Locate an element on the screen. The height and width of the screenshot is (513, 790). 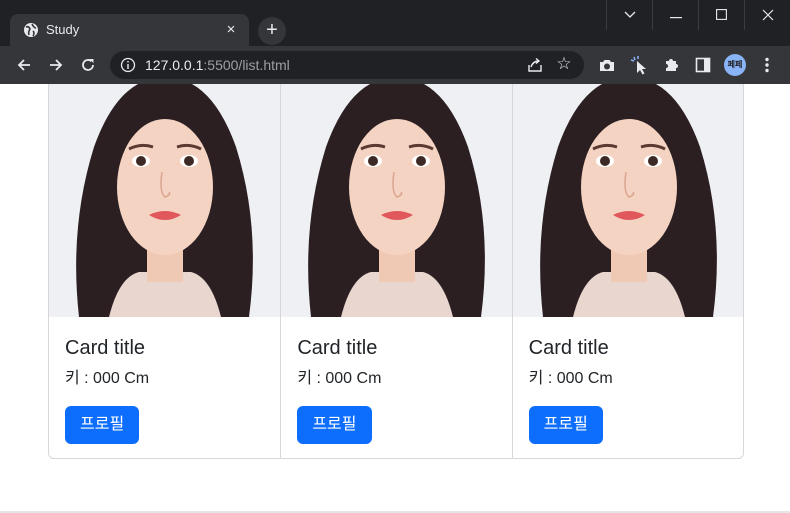
minimize-button is located at coordinates (675, 15).